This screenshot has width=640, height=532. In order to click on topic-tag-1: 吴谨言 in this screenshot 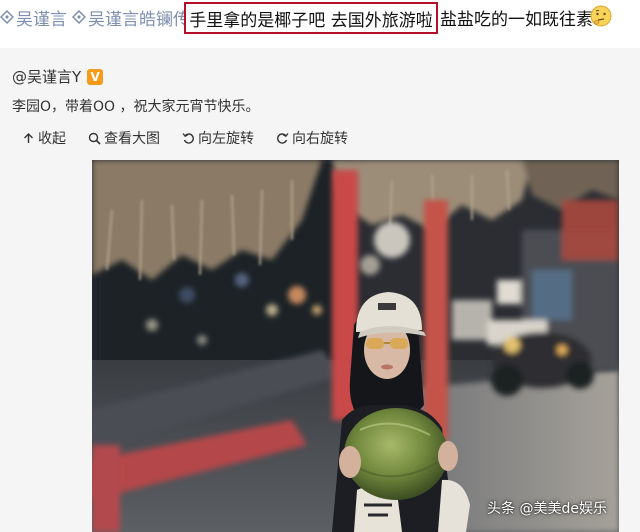, I will do `click(33, 18)`.